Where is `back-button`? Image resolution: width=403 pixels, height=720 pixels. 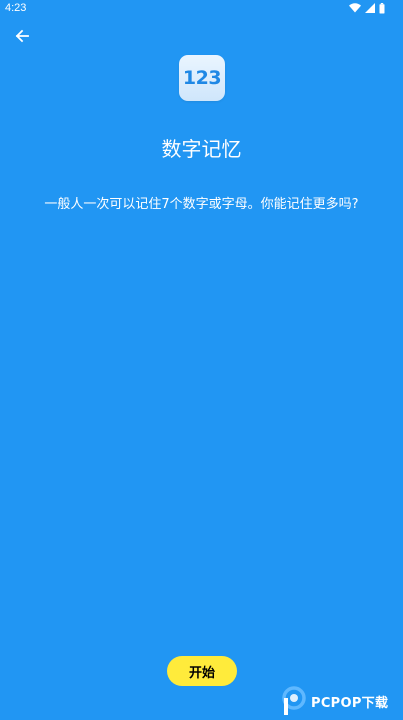 back-button is located at coordinates (22, 36).